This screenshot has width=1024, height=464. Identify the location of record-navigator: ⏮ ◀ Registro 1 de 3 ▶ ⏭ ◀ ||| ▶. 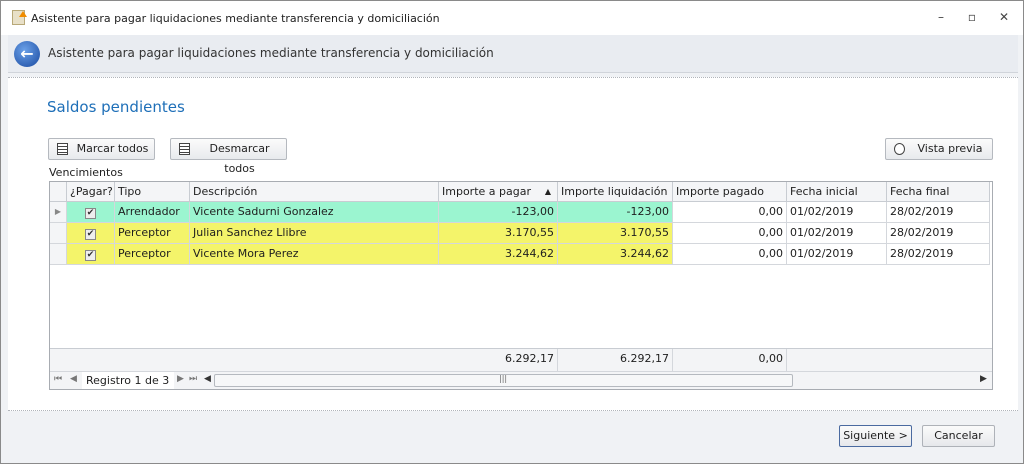
(521, 380).